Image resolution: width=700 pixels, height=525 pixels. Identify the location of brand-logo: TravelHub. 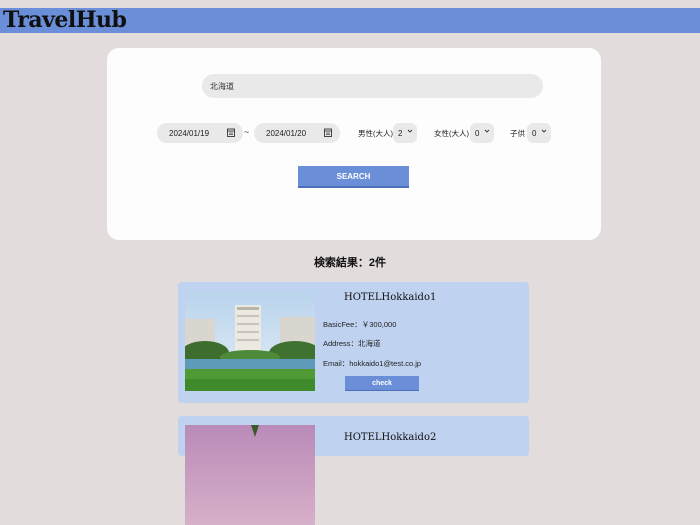
(65, 20).